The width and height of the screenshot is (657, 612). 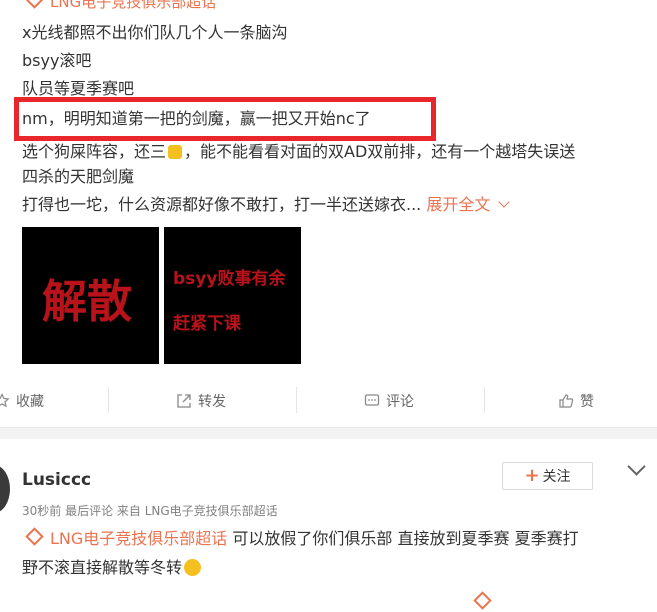 What do you see at coordinates (328, 433) in the screenshot?
I see `feed-separator` at bounding box center [328, 433].